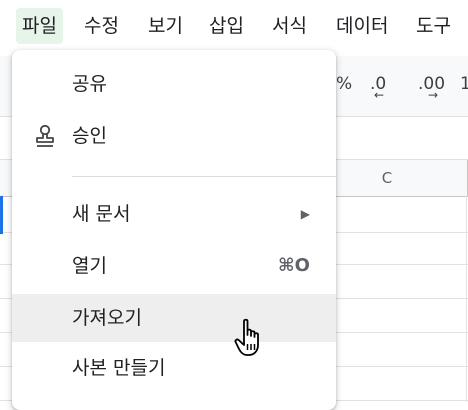  Describe the element at coordinates (101, 26) in the screenshot. I see `menu-edit: 수정` at that location.